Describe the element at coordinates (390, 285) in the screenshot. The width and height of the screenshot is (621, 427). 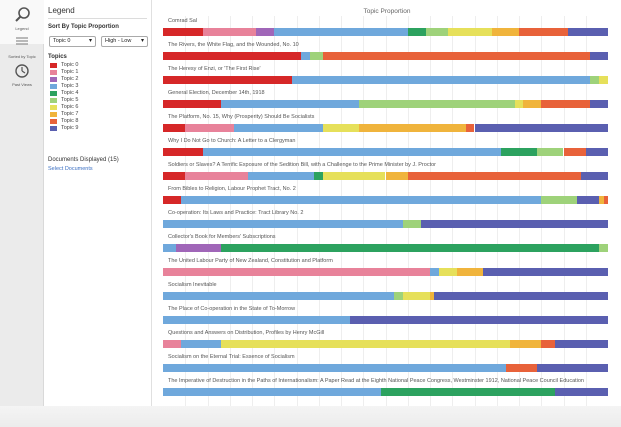
I see `document-title: Socialism Inevitable` at that location.